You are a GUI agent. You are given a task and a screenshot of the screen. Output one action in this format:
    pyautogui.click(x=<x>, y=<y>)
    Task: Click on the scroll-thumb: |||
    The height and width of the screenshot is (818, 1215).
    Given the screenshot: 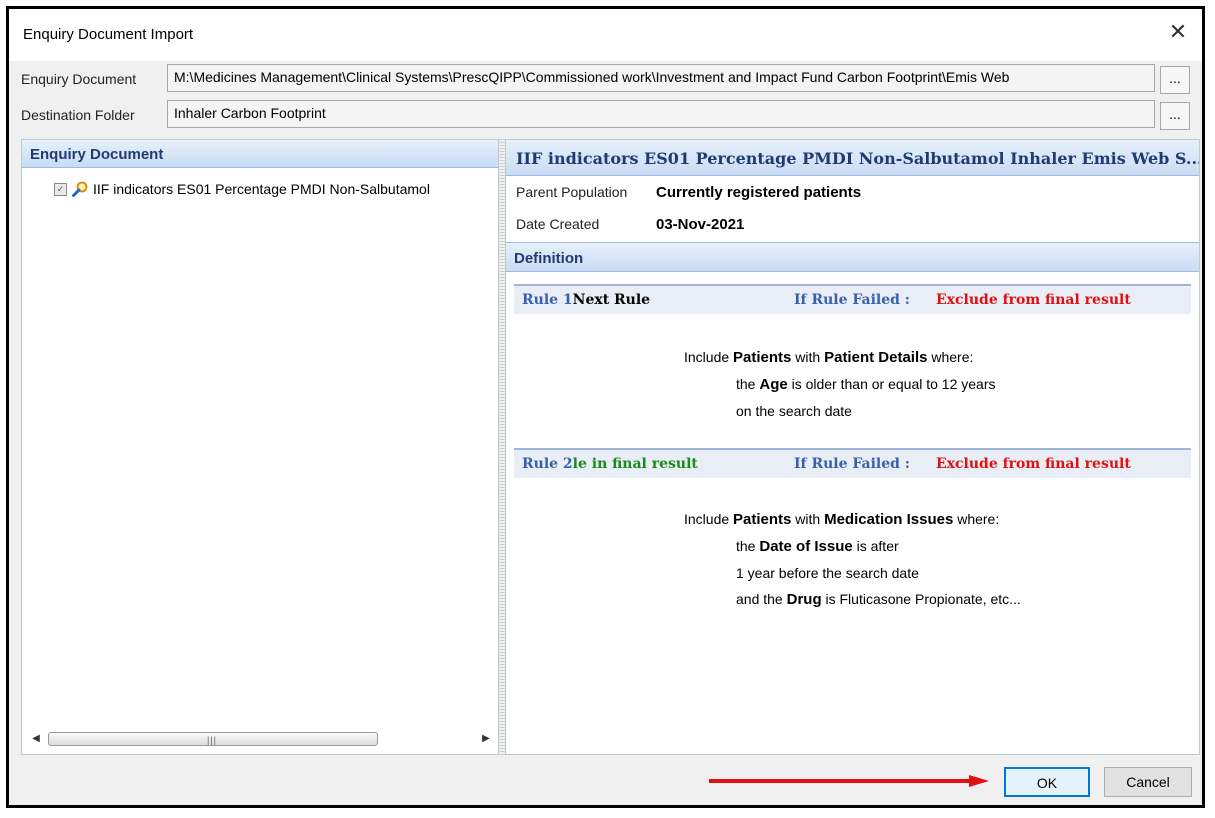 What is the action you would take?
    pyautogui.click(x=213, y=739)
    